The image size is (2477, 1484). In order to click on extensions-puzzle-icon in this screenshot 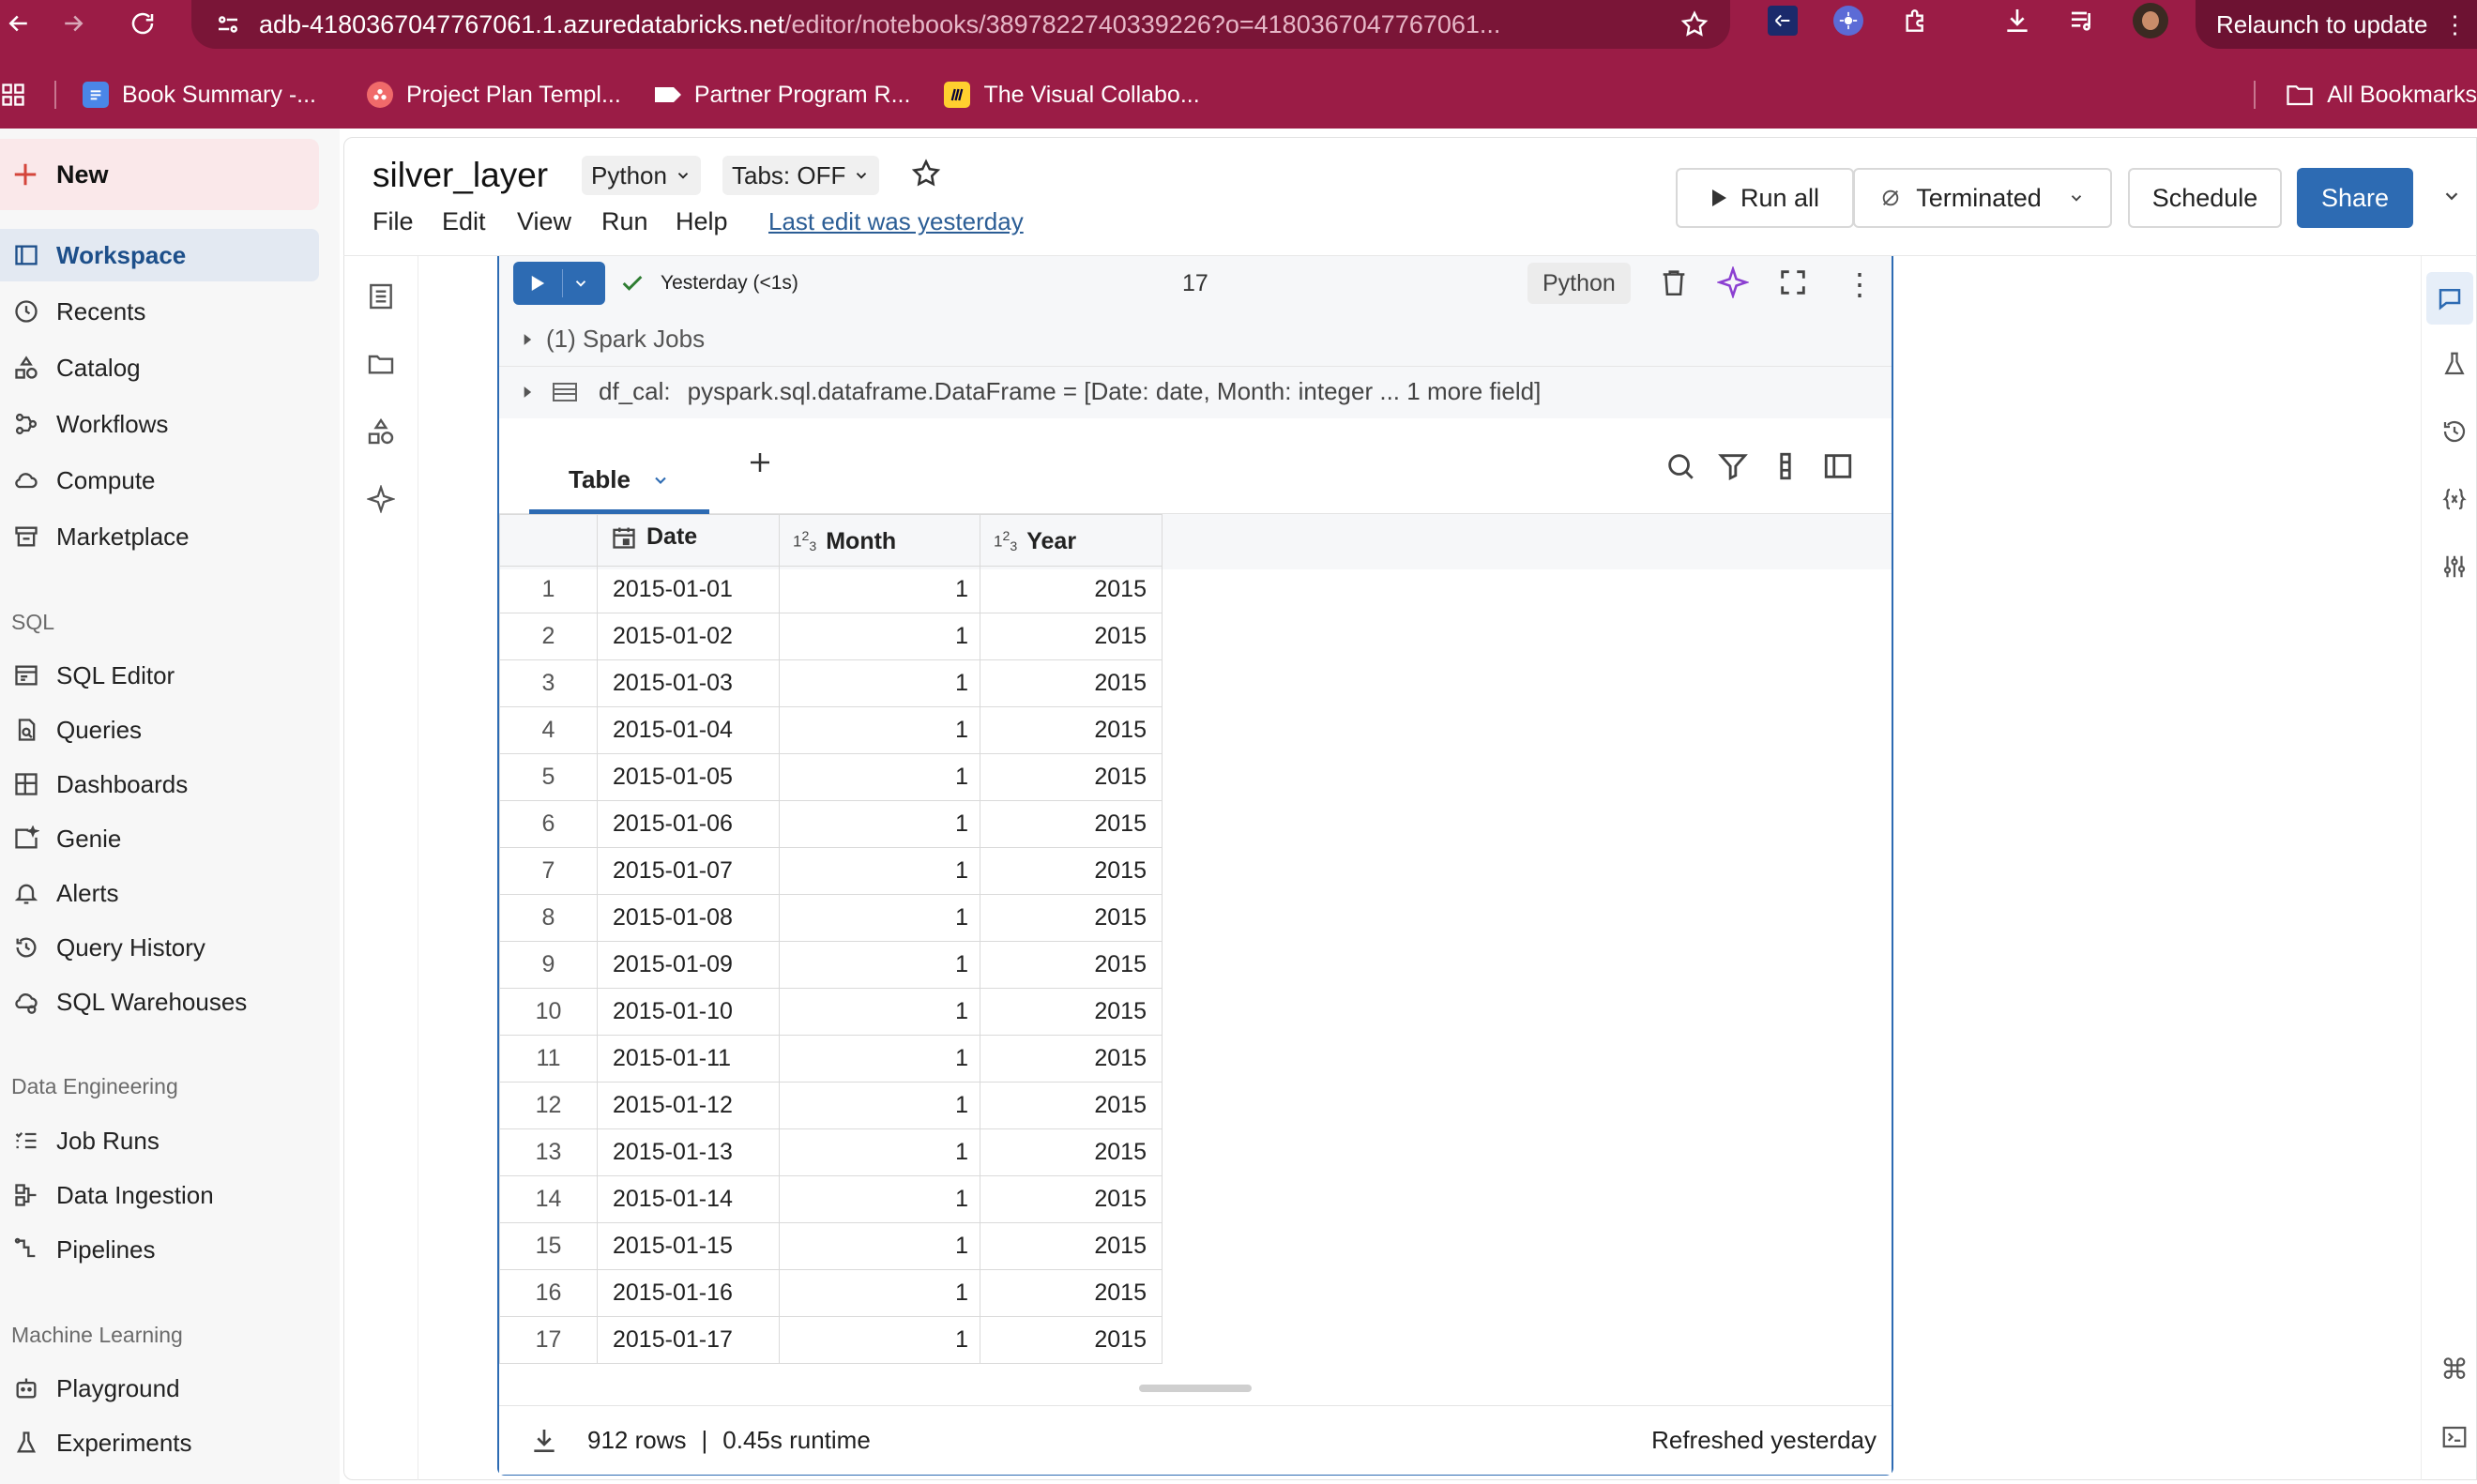, I will do `click(1916, 21)`.